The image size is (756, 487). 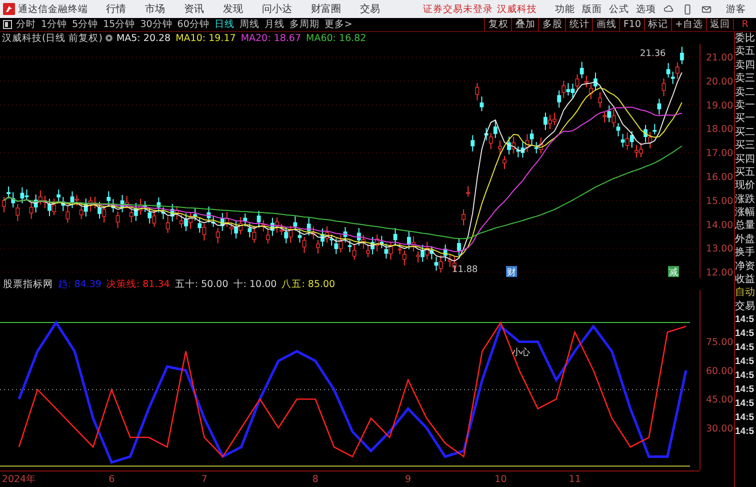 What do you see at coordinates (336, 38) in the screenshot?
I see `ma-value: MA60: 16.82` at bounding box center [336, 38].